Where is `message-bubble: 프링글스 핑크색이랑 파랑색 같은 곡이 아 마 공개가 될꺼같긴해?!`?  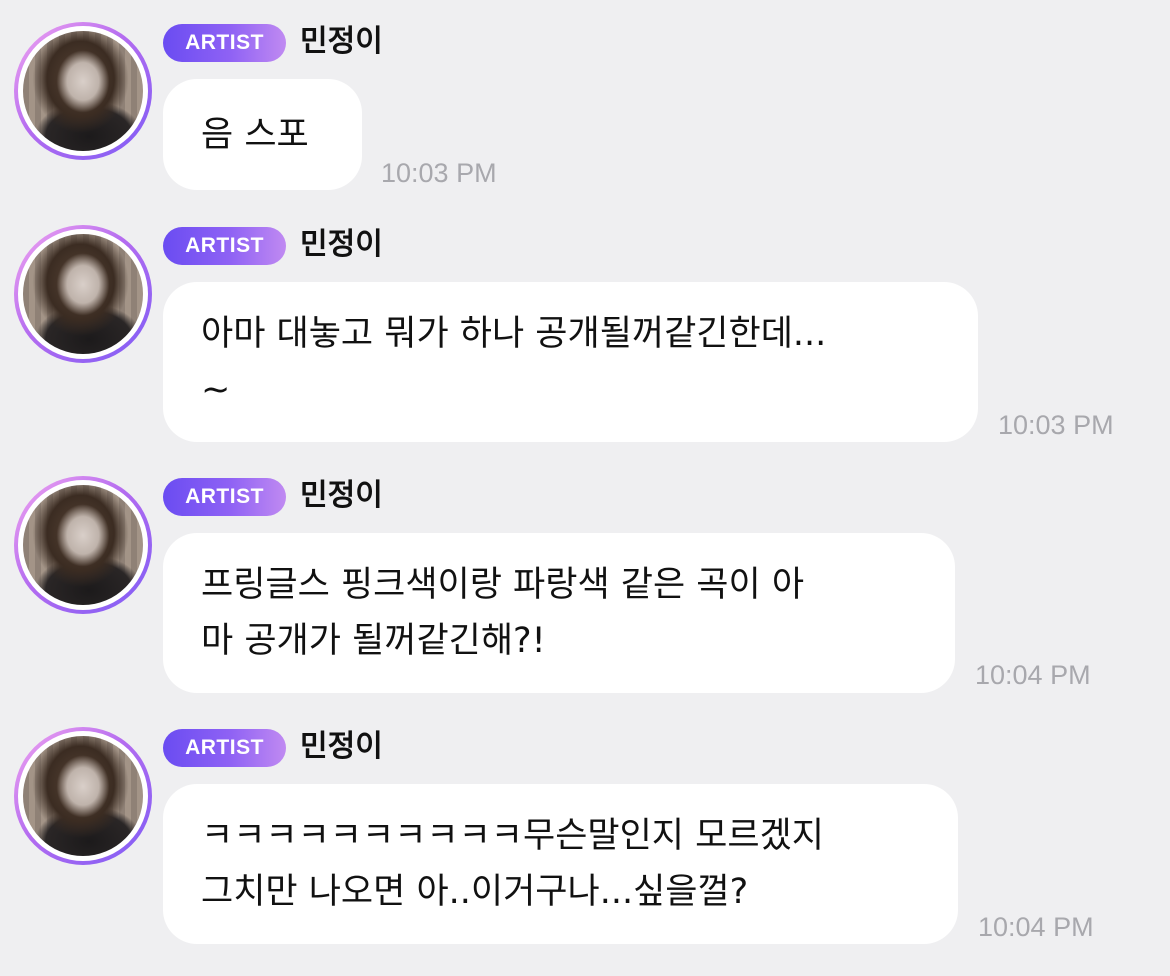
message-bubble: 프링글스 핑크색이랑 파랑색 같은 곡이 아 마 공개가 될꺼같긴해?! is located at coordinates (559, 613).